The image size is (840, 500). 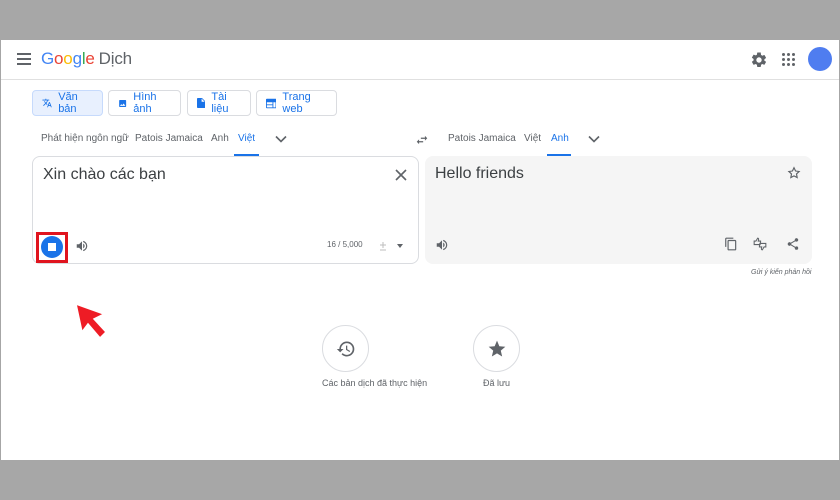 What do you see at coordinates (401, 175) in the screenshot?
I see `clear-icon` at bounding box center [401, 175].